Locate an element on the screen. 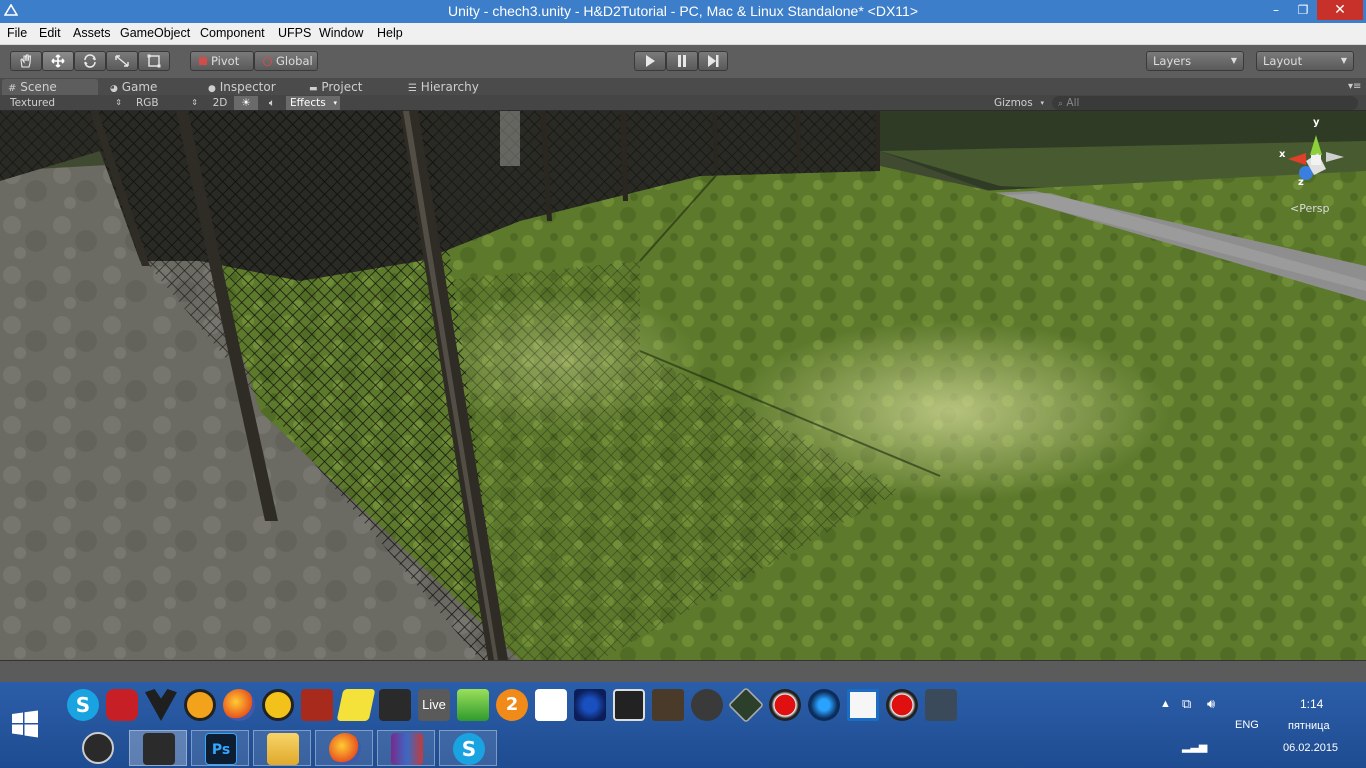 The height and width of the screenshot is (768, 1366). render-mode-label: Textured is located at coordinates (33, 103).